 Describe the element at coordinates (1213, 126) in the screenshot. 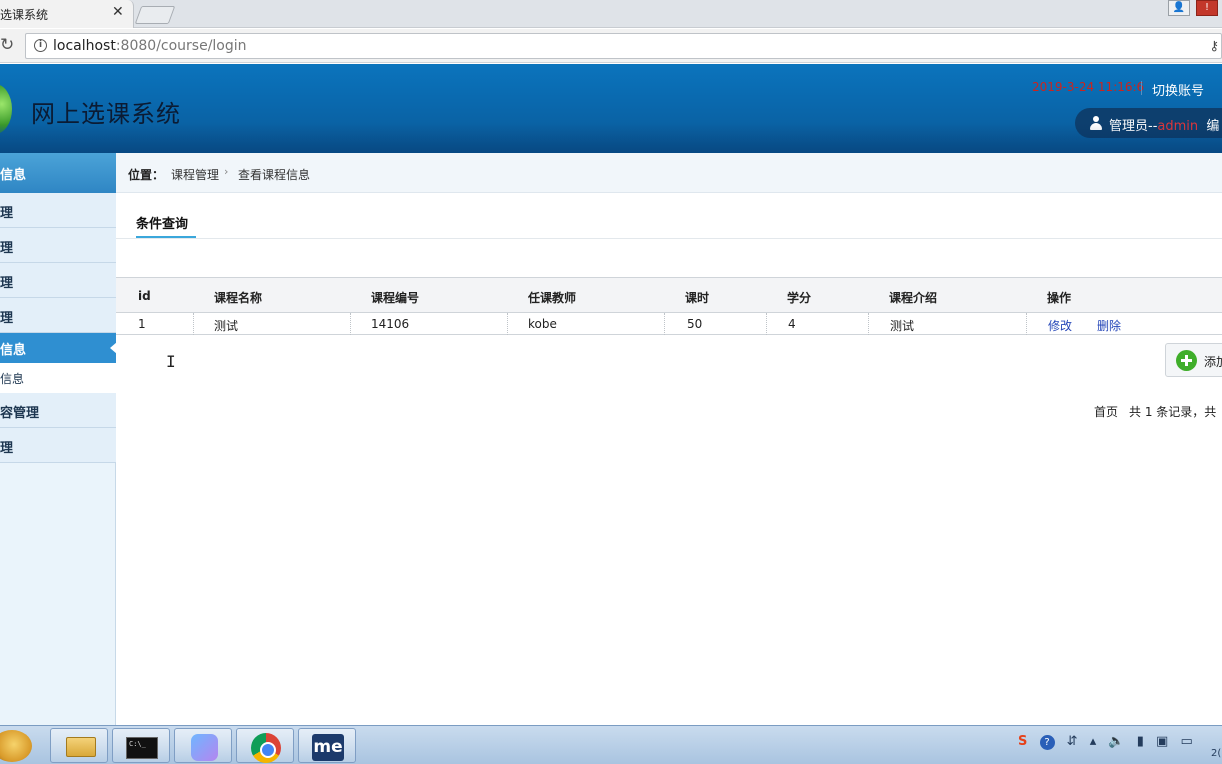

I see `user-extra: 编` at that location.